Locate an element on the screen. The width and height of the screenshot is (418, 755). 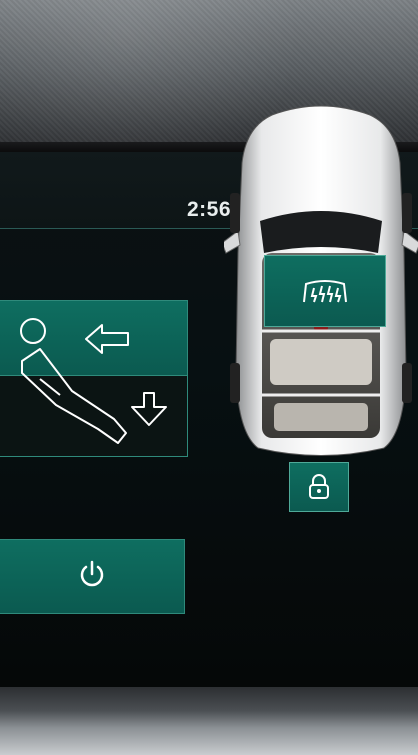
rear-defrost-button is located at coordinates (325, 291).